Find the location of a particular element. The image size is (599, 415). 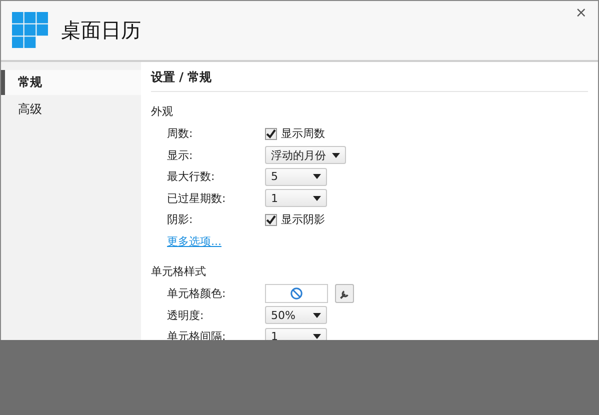

grid-logo-icon is located at coordinates (30, 30).